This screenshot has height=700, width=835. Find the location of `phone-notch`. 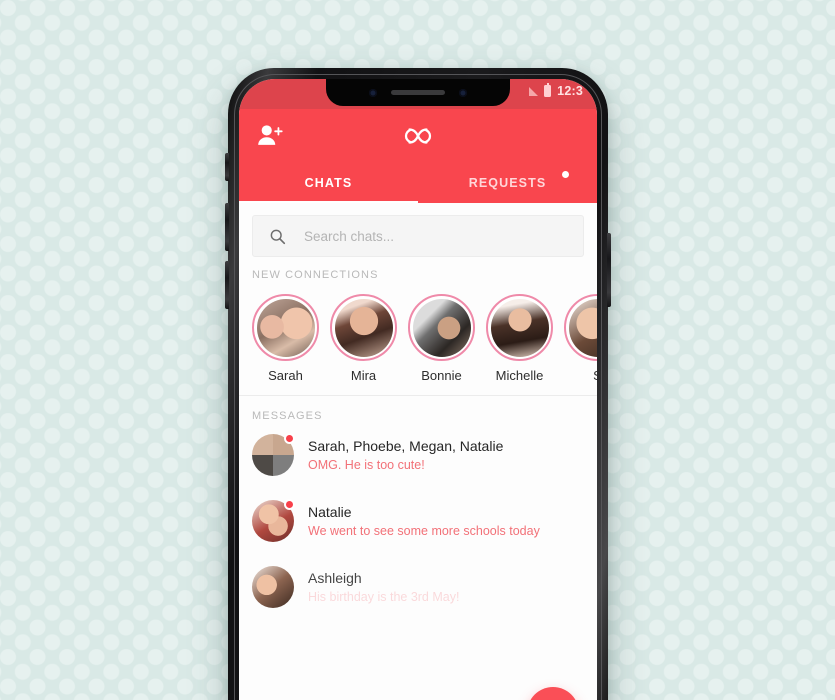

phone-notch is located at coordinates (418, 92).